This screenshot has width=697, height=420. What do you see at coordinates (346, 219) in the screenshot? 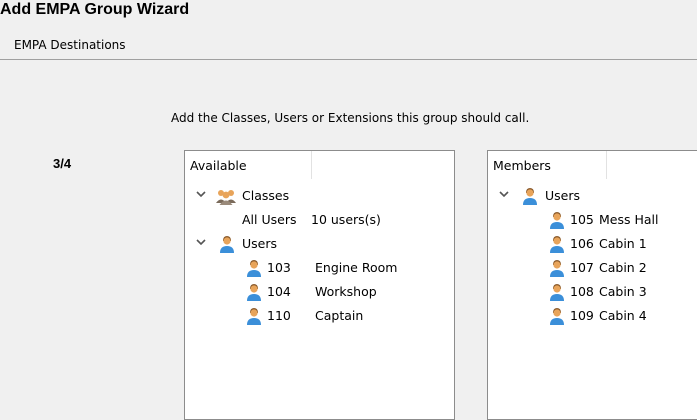
I see `class-count: 10 users(s)` at bounding box center [346, 219].